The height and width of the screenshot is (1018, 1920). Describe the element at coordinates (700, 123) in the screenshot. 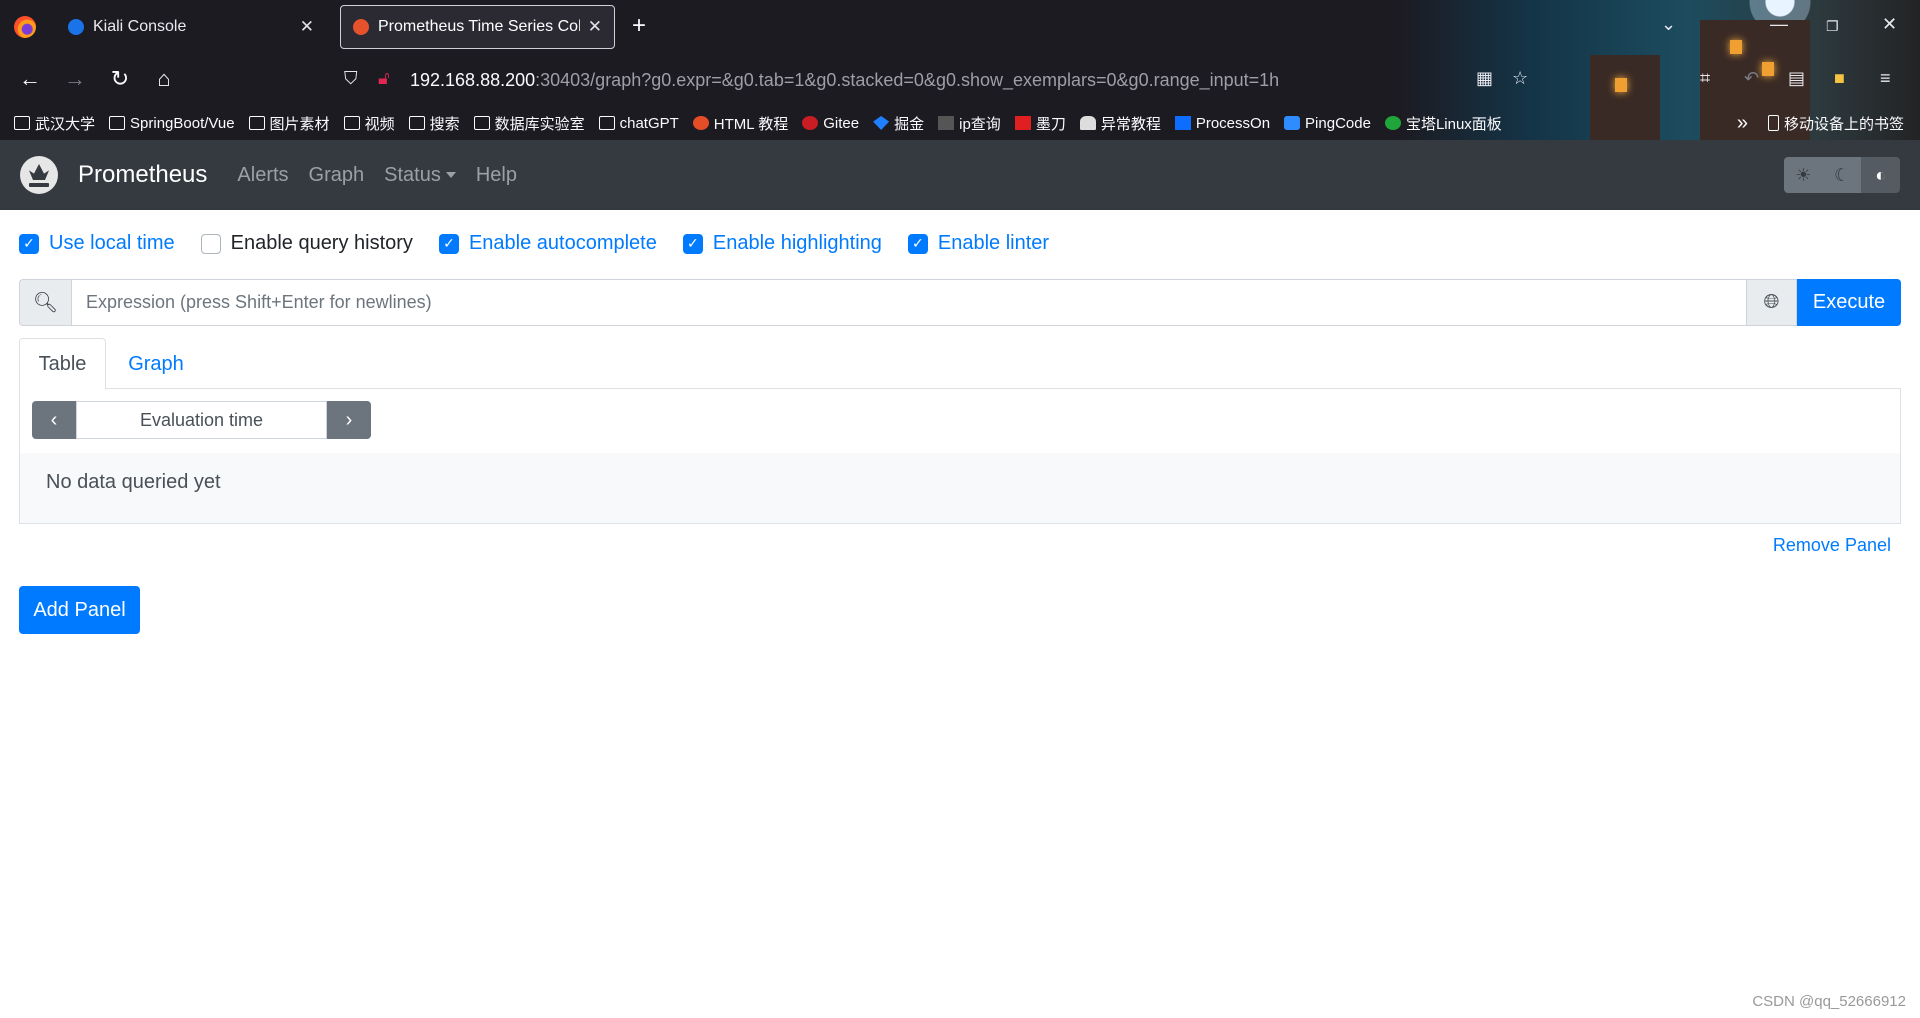

I see `html-icon` at that location.